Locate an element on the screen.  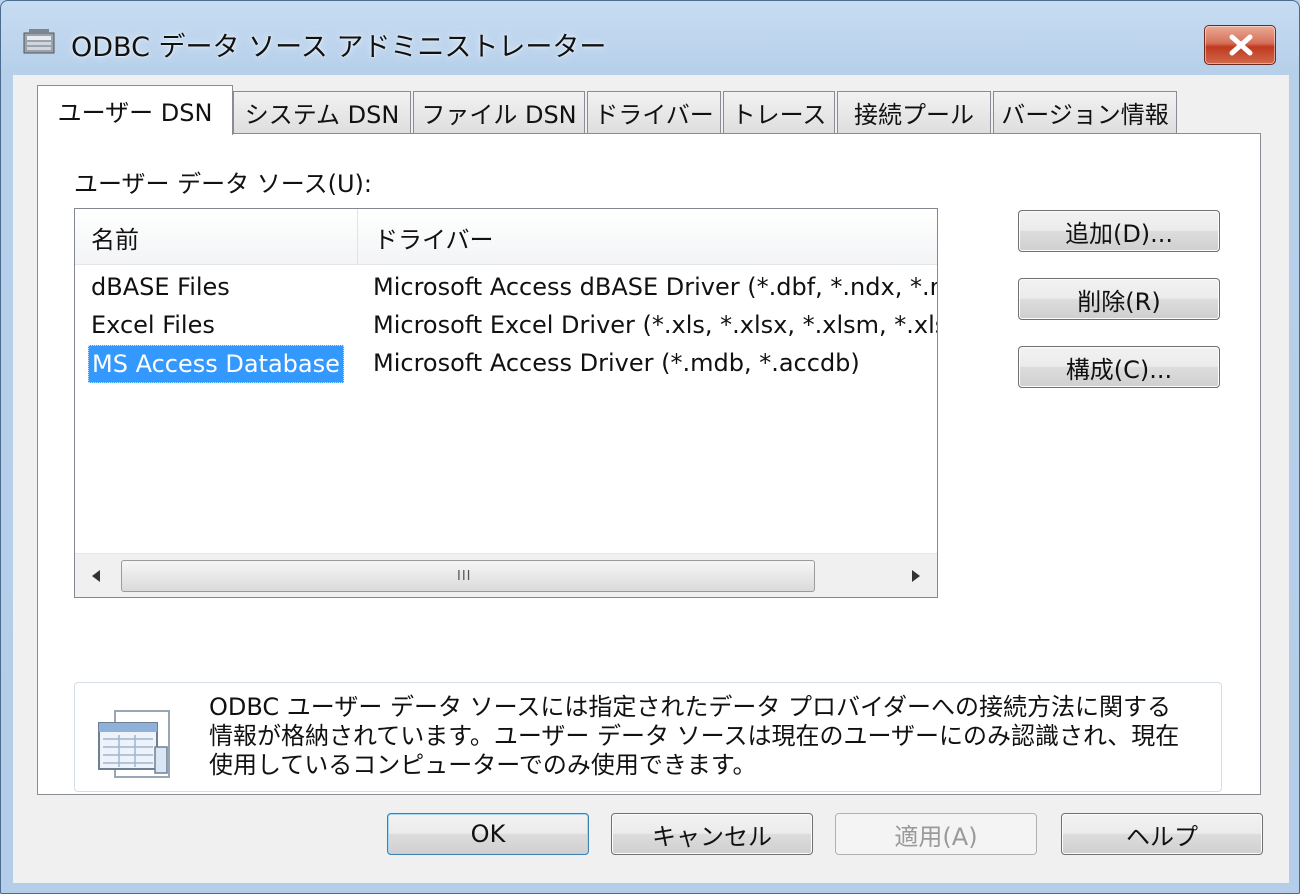
row-name: Excel Files is located at coordinates (153, 325).